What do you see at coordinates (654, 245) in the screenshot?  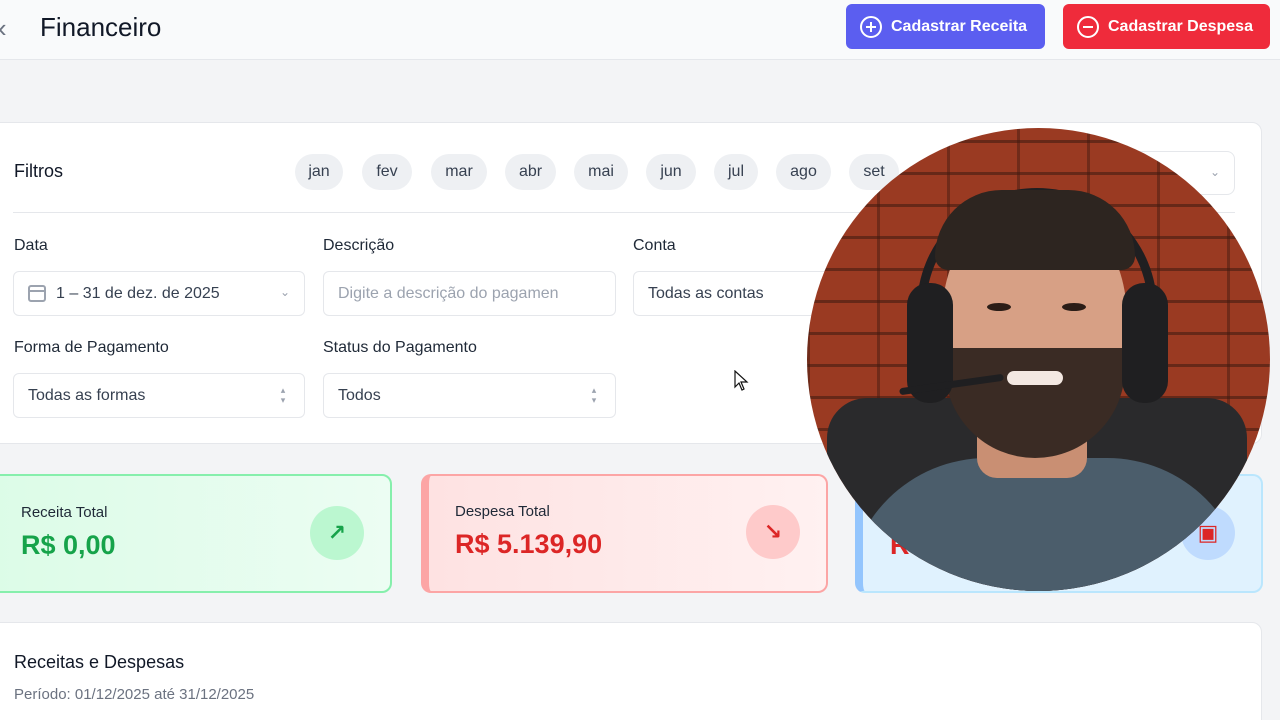 I see `conta-label: Conta` at bounding box center [654, 245].